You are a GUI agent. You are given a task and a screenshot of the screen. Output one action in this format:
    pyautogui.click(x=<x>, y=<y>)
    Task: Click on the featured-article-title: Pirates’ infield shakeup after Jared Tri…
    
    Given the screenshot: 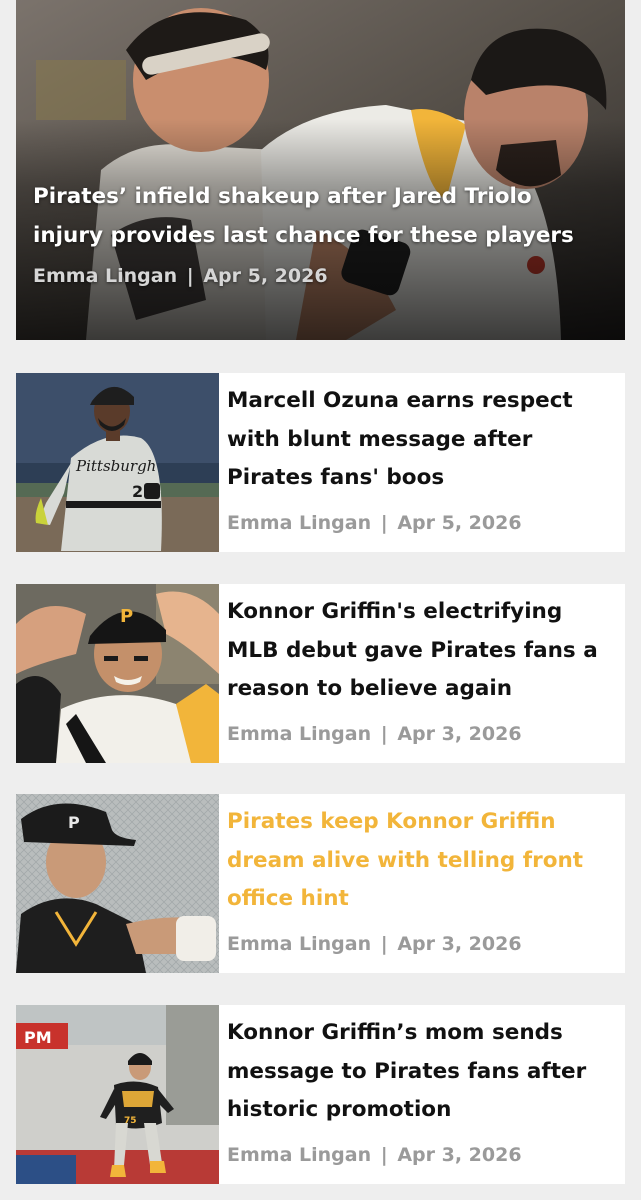 What is the action you would take?
    pyautogui.click(x=320, y=216)
    